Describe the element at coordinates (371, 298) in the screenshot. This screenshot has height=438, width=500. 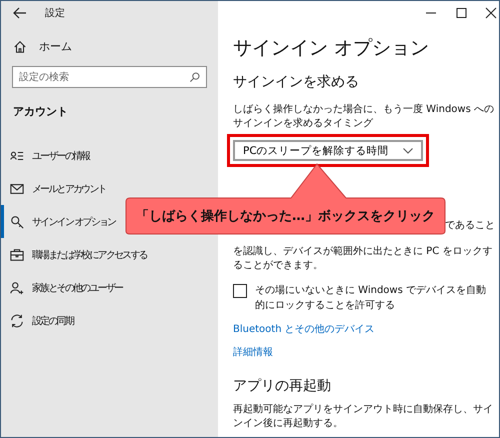
I see `checkbox-label: その場にいないときに Windows でデバイスを自動的にロックすることを許可する` at that location.